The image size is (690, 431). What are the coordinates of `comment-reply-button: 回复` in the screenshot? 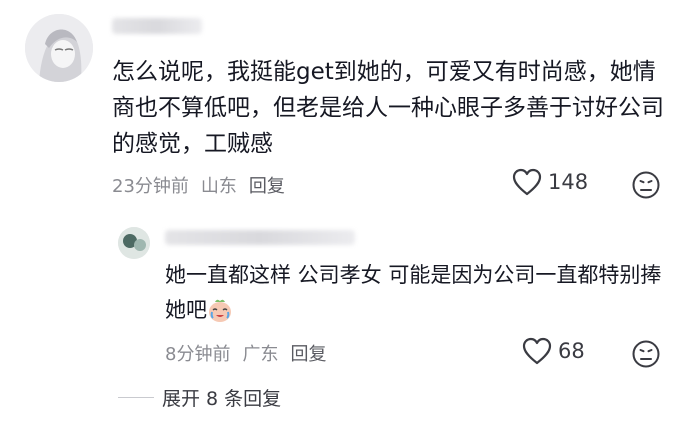 It's located at (267, 185).